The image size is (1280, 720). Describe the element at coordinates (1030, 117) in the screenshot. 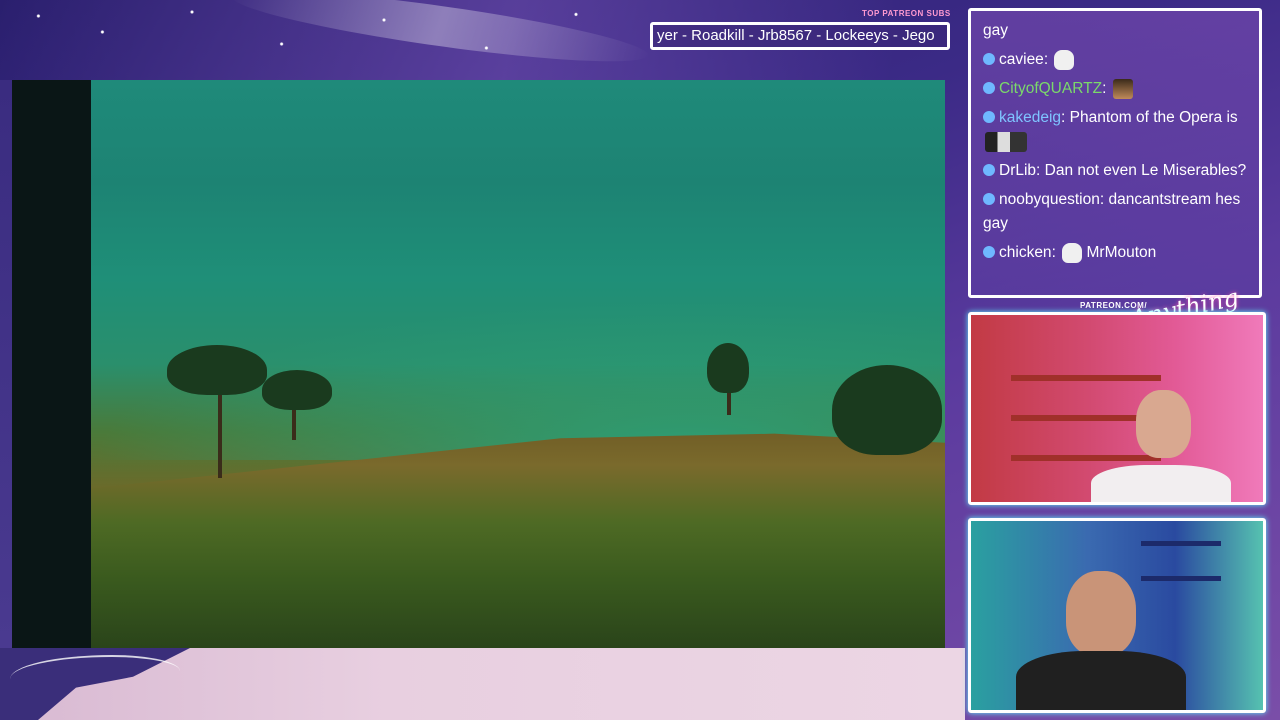

I see `chat-username: kakedeig` at that location.